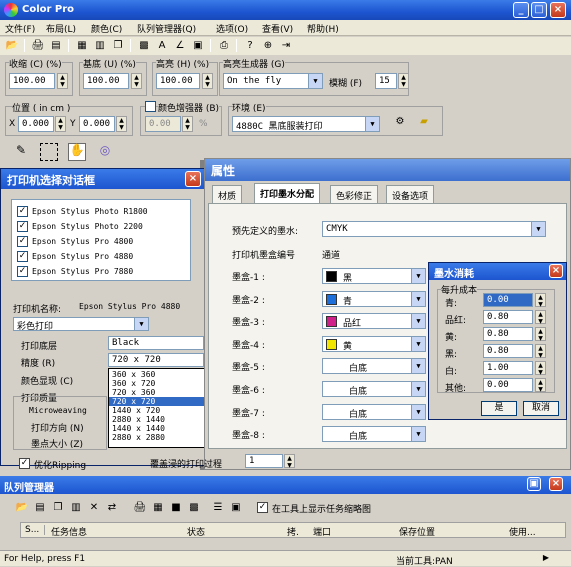 The width and height of the screenshot is (571, 567). What do you see at coordinates (157, 374) in the screenshot?
I see `precision-option: 360 x 360` at bounding box center [157, 374].